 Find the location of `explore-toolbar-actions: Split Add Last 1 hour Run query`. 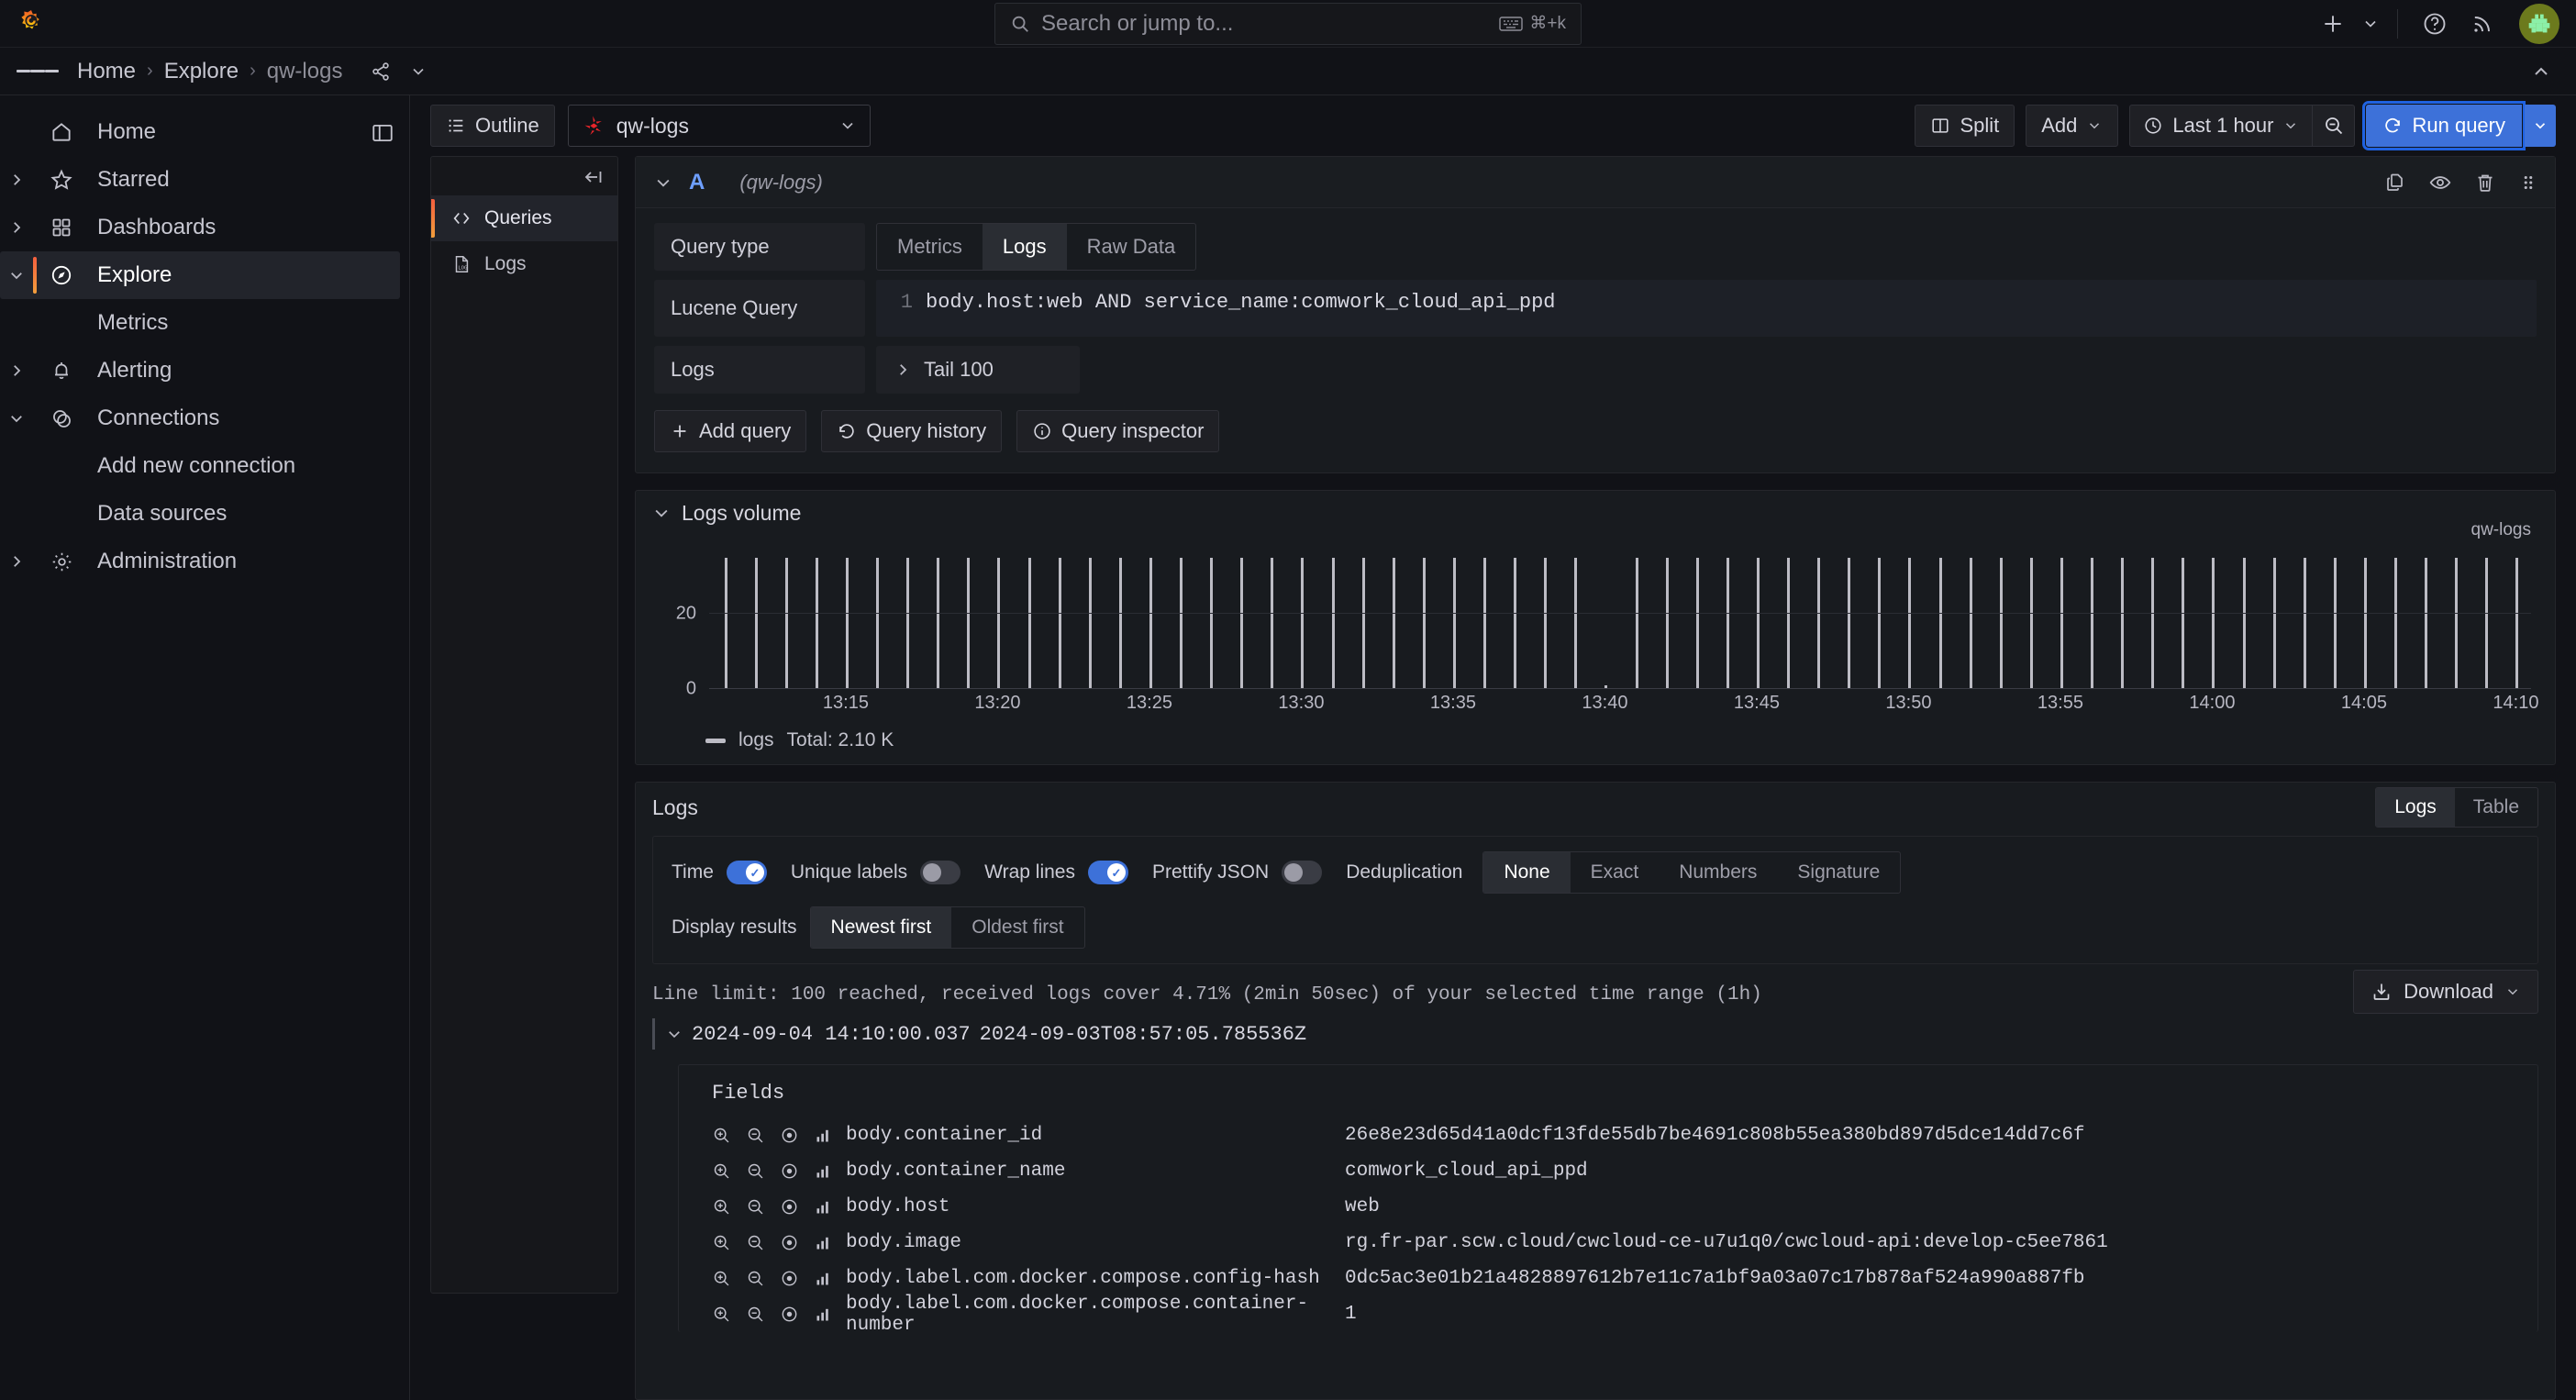

explore-toolbar-actions: Split Add Last 1 hour Run query is located at coordinates (2235, 126).